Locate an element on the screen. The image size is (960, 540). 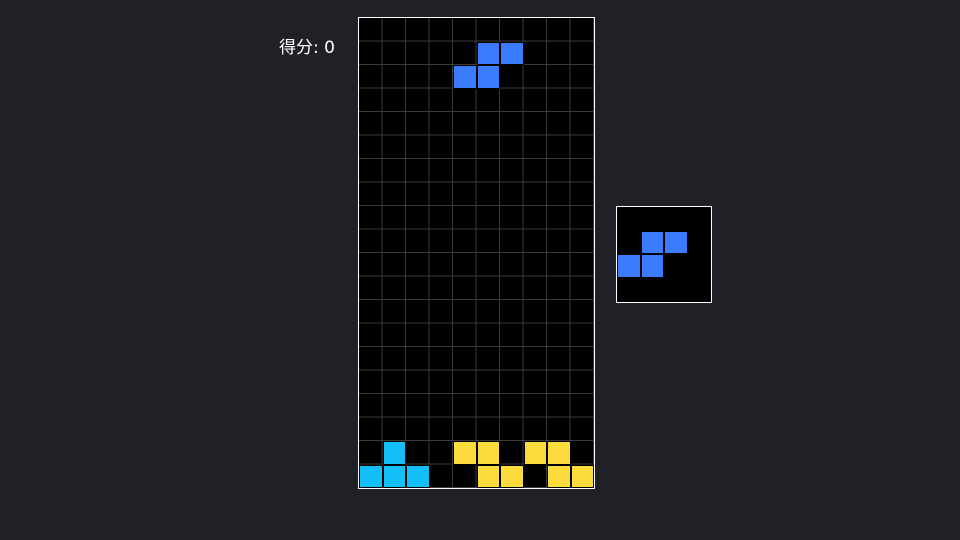
next-piece-preview is located at coordinates (664, 254).